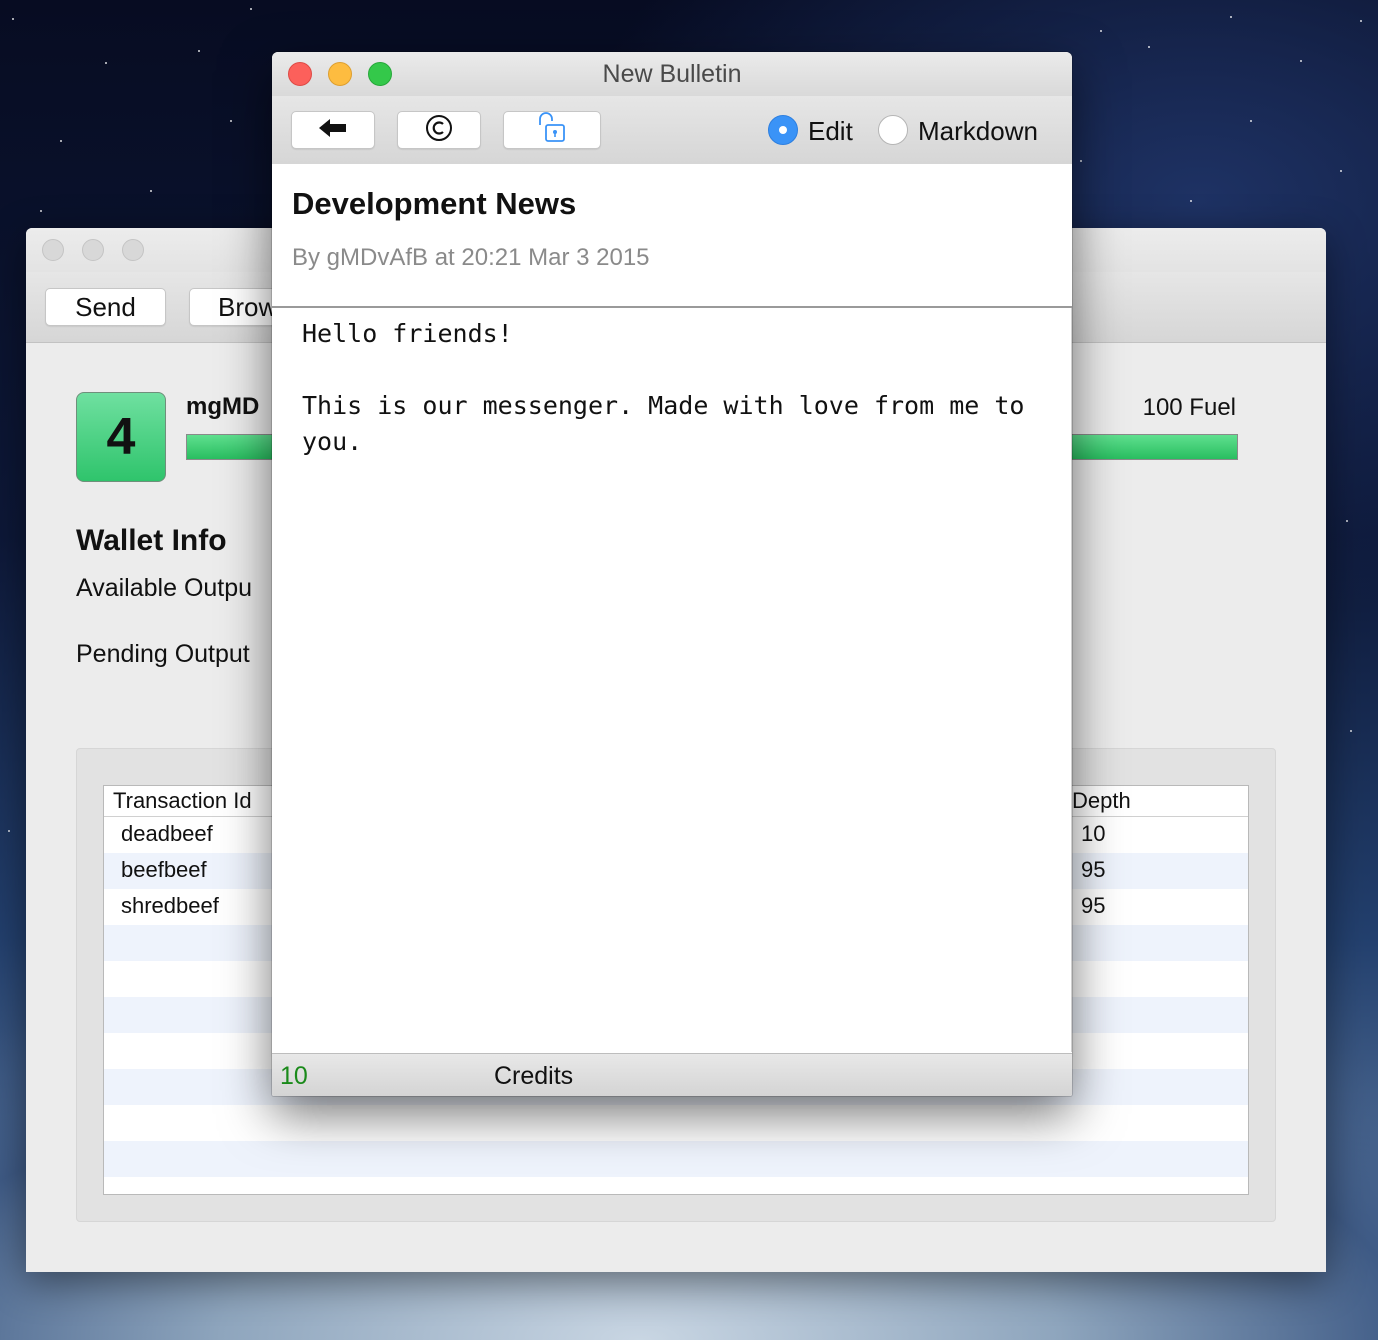  What do you see at coordinates (164, 869) in the screenshot?
I see `cell-transaction-id: beefbeef` at bounding box center [164, 869].